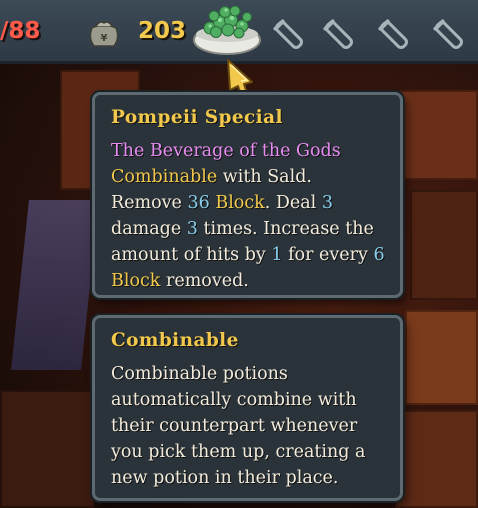 The width and height of the screenshot is (478, 508). What do you see at coordinates (285, 229) in the screenshot?
I see `description-segment: times. Increase the` at bounding box center [285, 229].